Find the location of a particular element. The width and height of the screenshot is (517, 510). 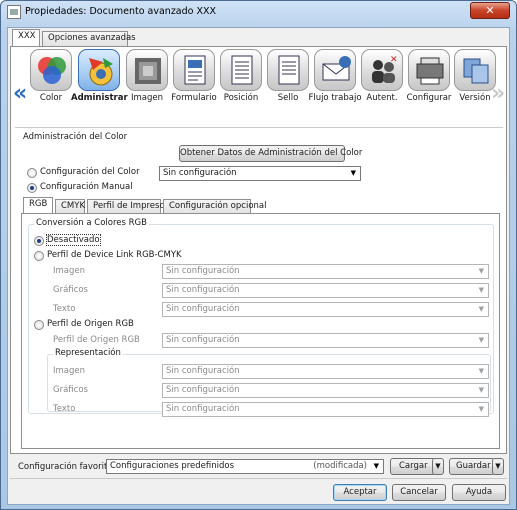

load-button-label: Cargar is located at coordinates (413, 466).